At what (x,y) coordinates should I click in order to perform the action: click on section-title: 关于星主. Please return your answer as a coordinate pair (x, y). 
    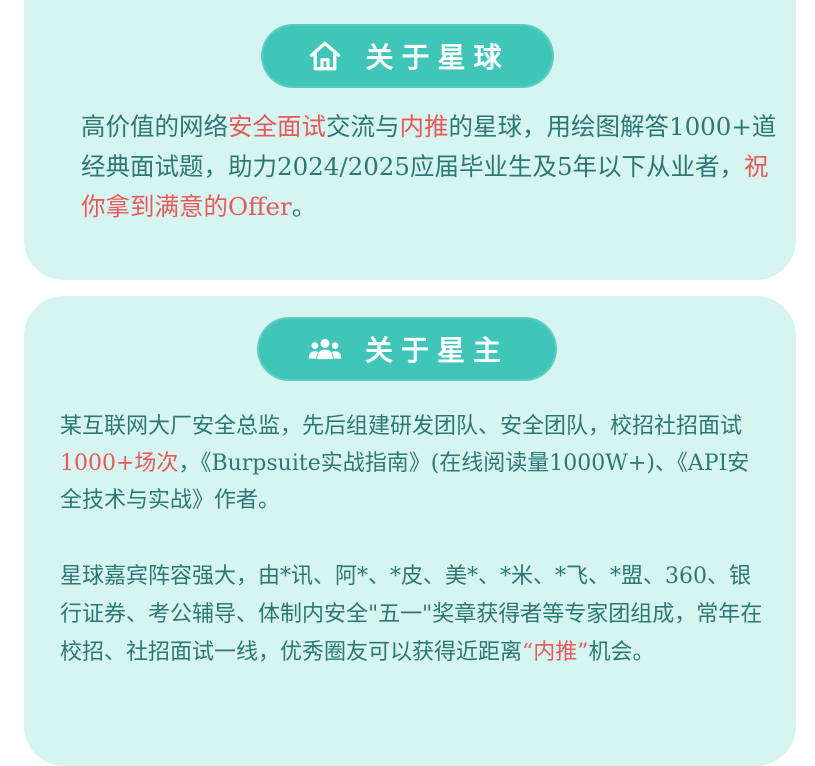
    Looking at the image, I should click on (436, 350).